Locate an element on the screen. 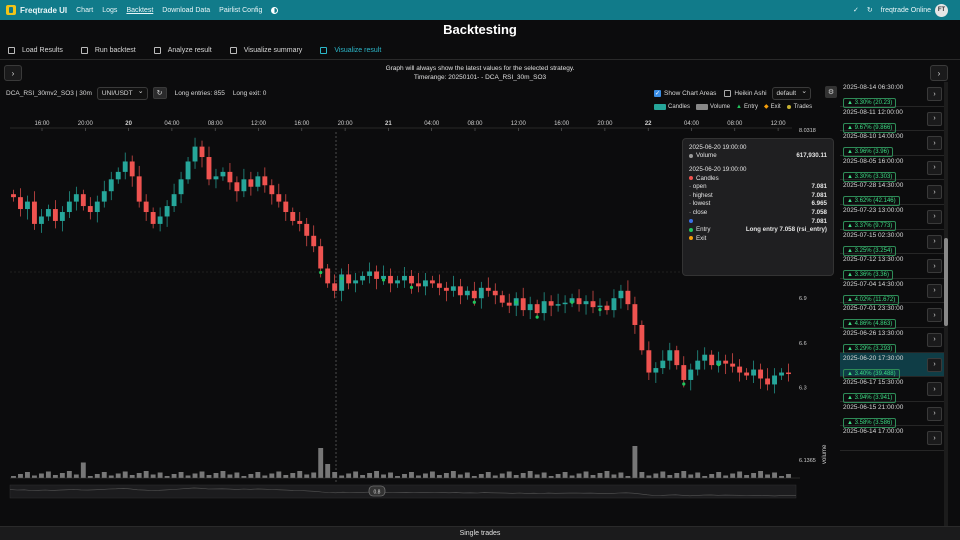  legend-candles: Candles is located at coordinates (672, 106).